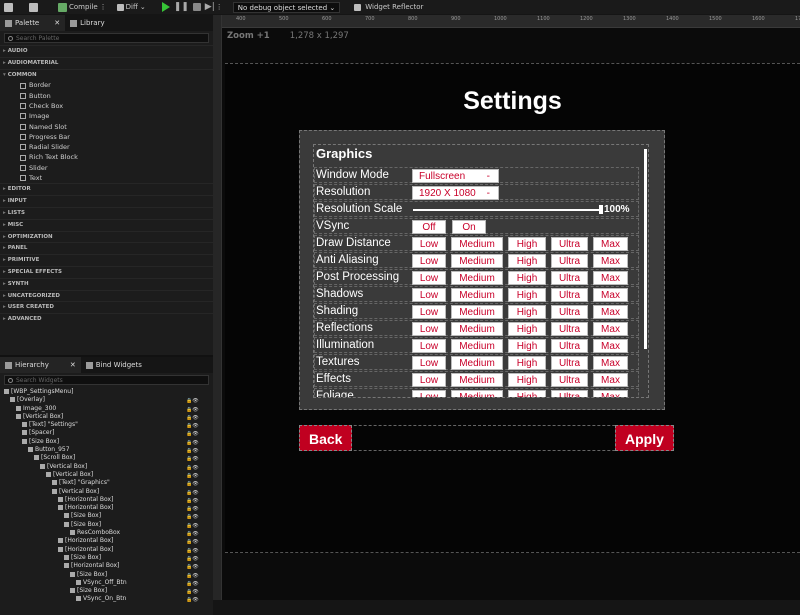 This screenshot has width=800, height=615. I want to click on vsync-on-button: On, so click(469, 227).